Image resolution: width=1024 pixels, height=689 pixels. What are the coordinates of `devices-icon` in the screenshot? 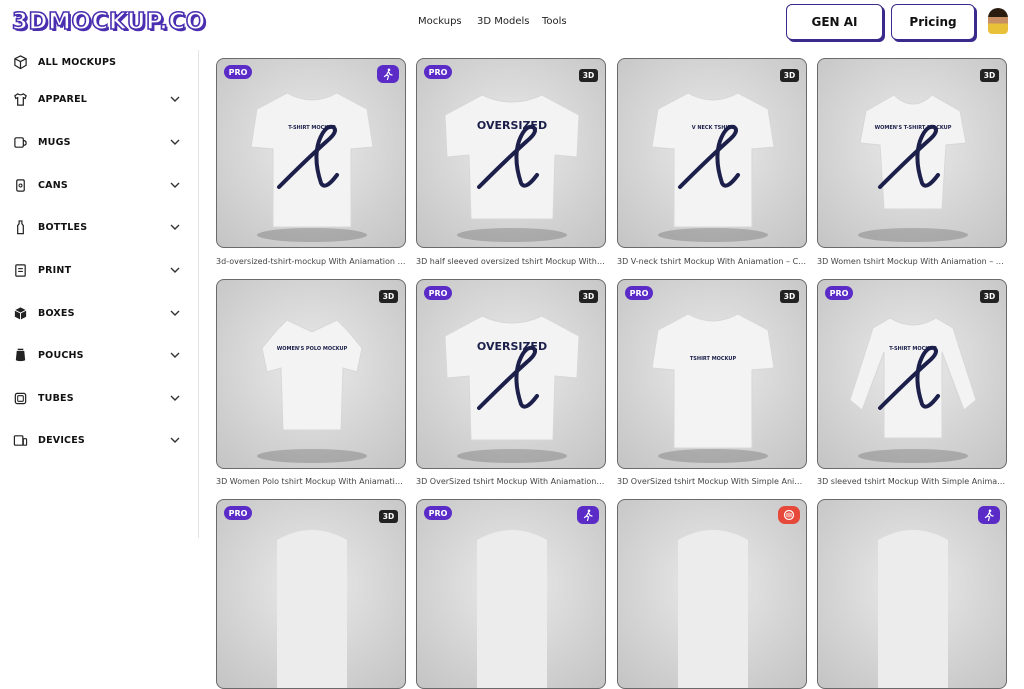 It's located at (20, 440).